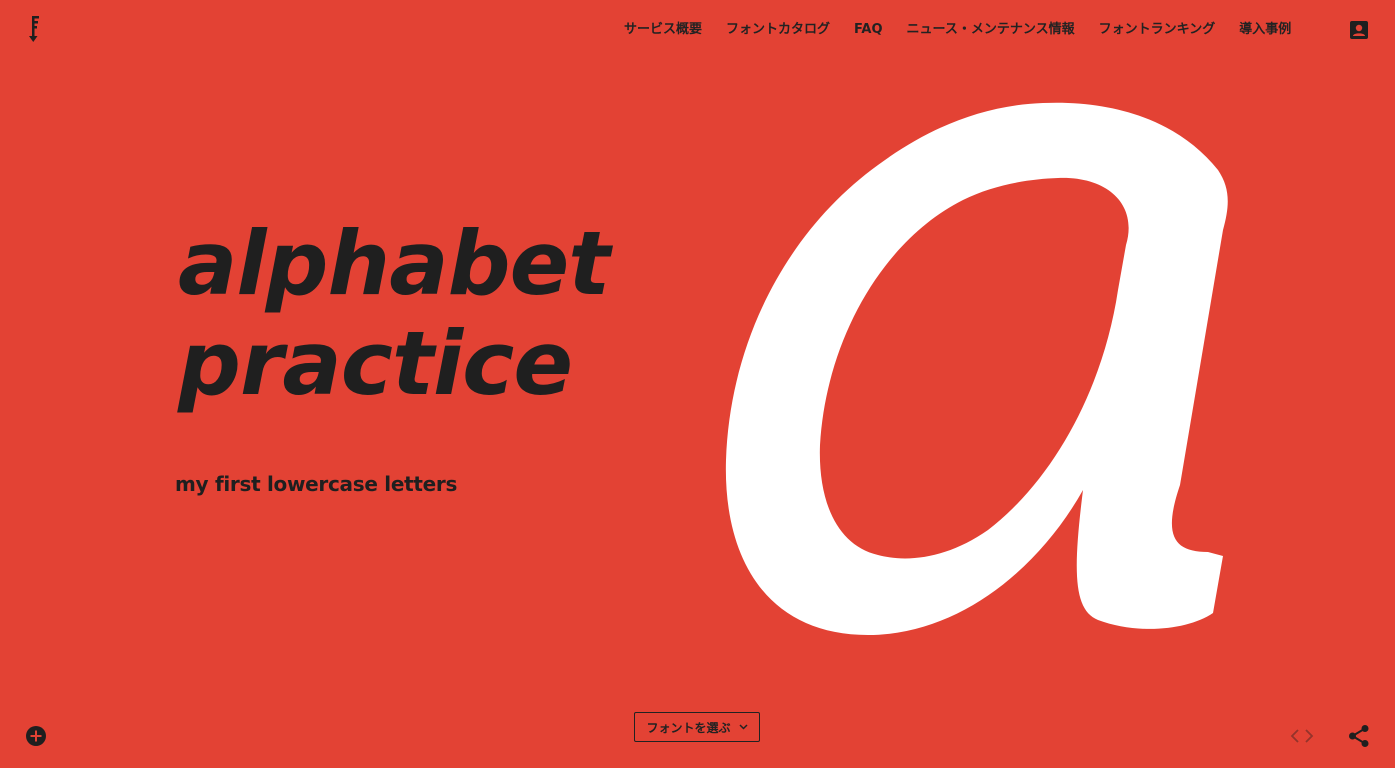 The width and height of the screenshot is (1395, 768). I want to click on hero-title-line-1: alphabet, so click(394, 263).